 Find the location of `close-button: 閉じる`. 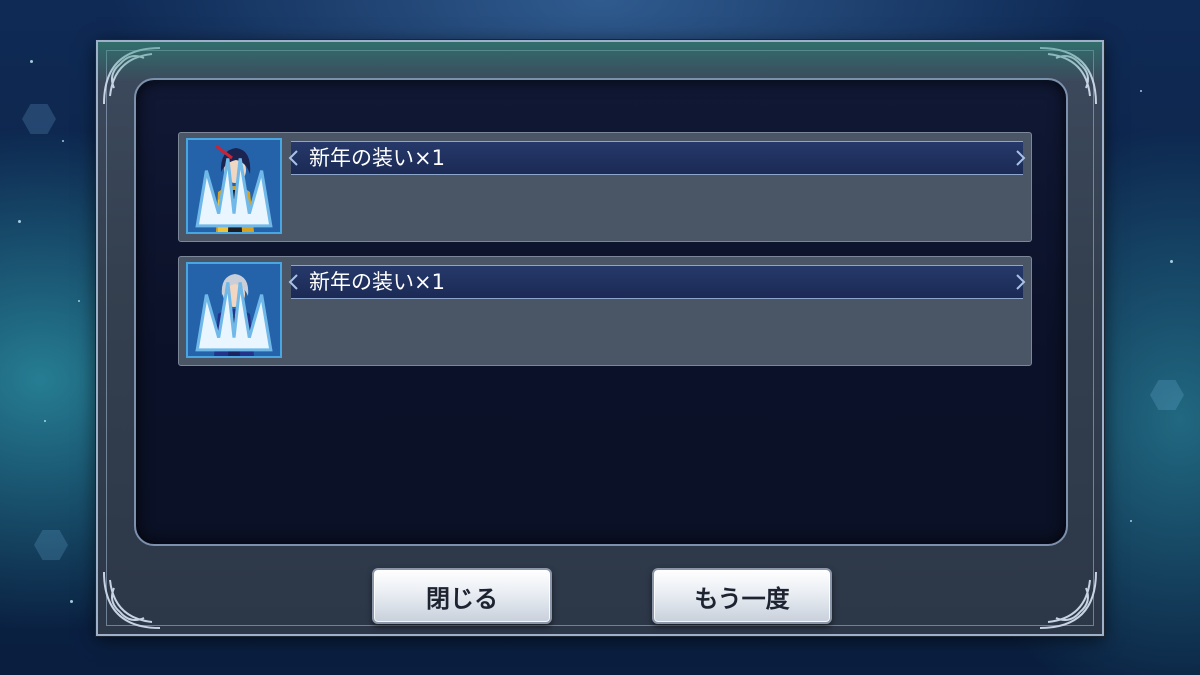

close-button: 閉じる is located at coordinates (462, 596).